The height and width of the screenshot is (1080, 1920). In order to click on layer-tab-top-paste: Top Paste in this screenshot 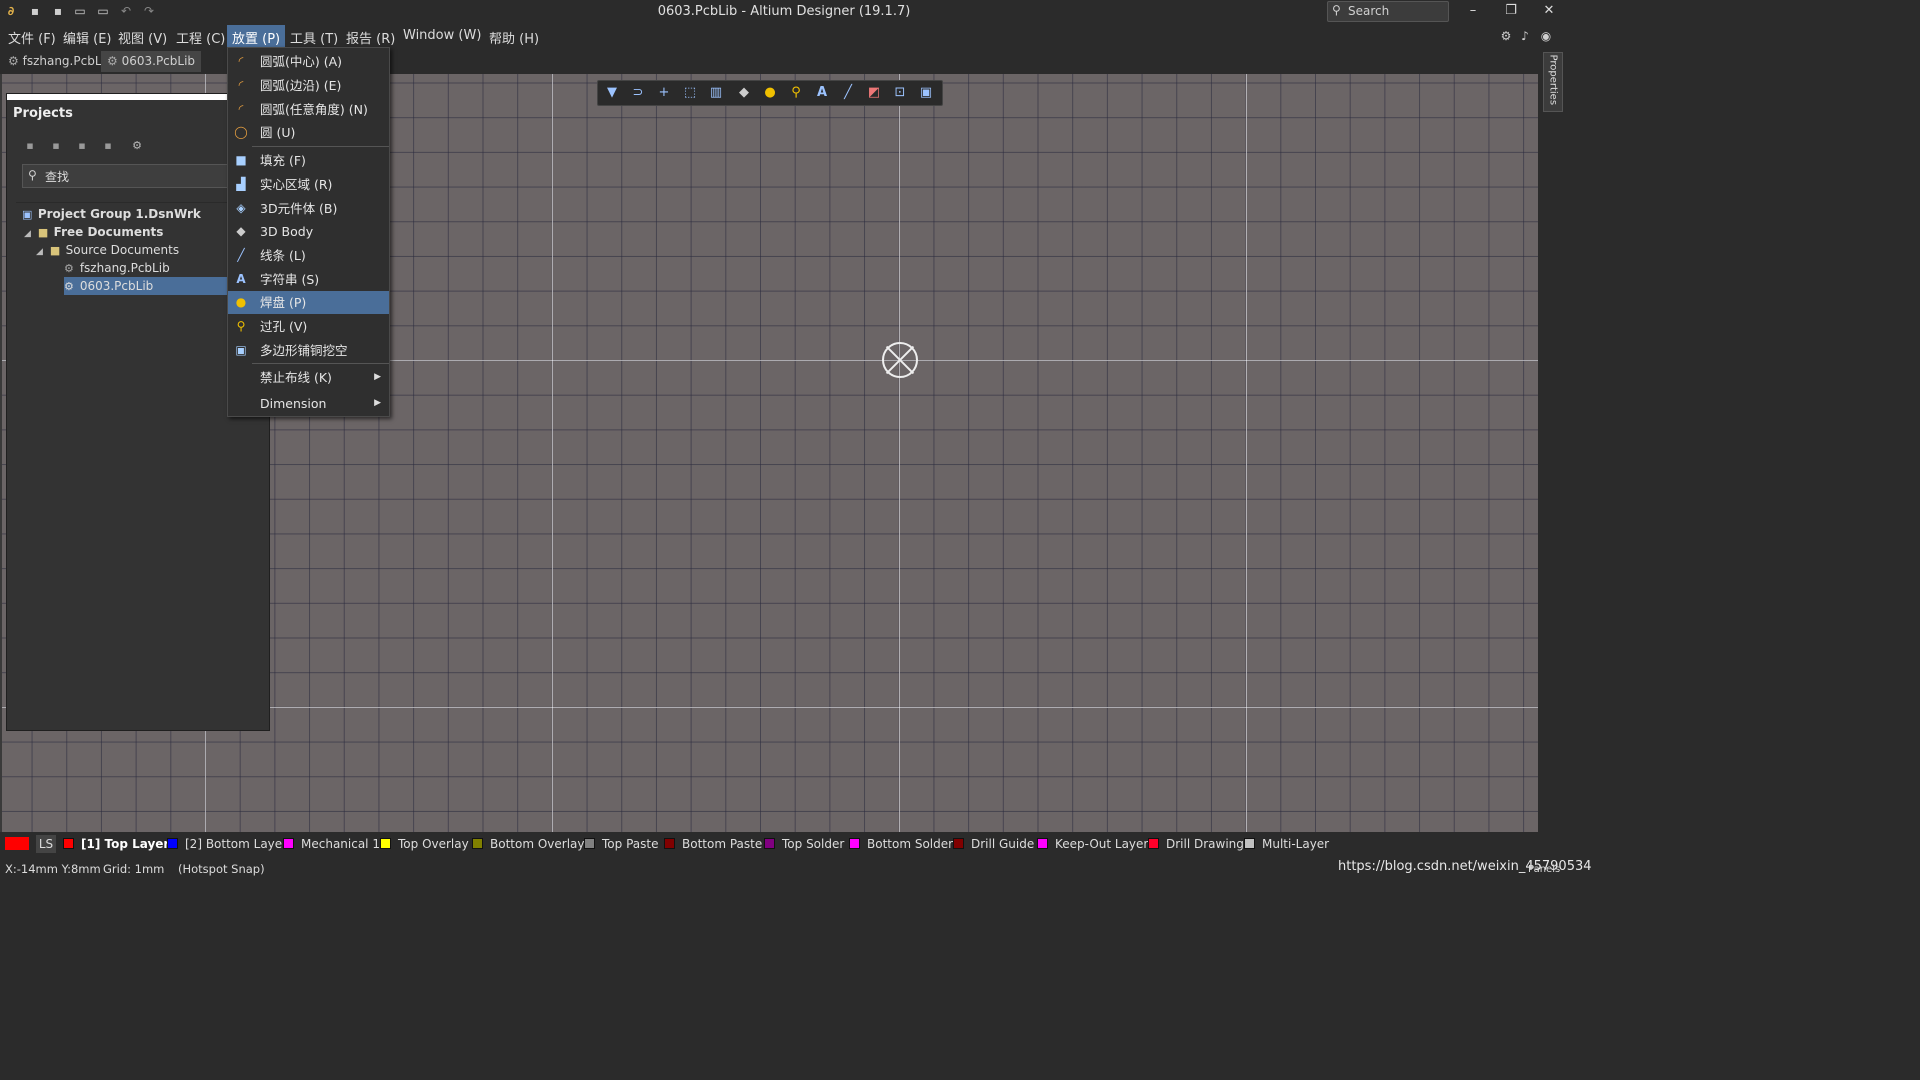, I will do `click(621, 844)`.